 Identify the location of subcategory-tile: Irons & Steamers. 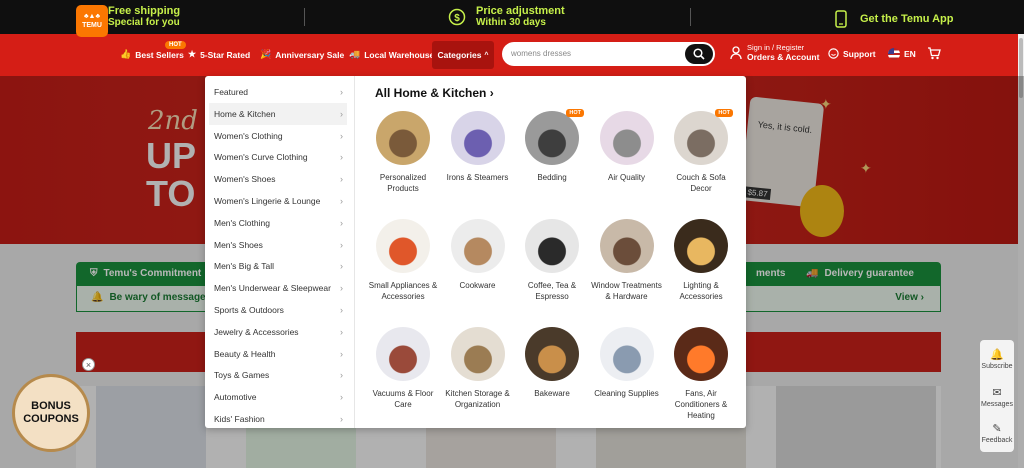
(478, 147).